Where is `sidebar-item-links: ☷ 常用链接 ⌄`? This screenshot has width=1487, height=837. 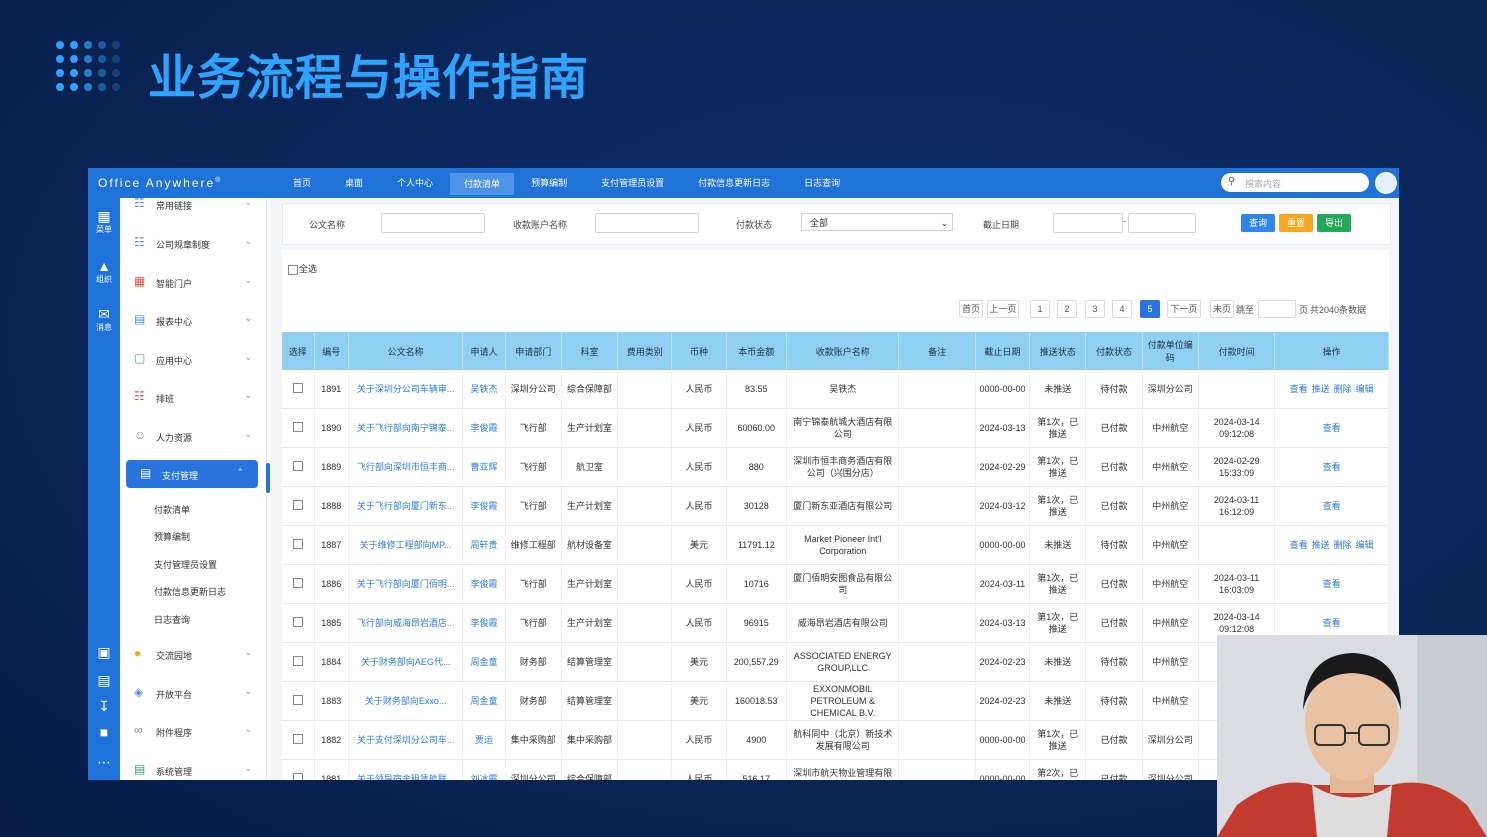
sidebar-item-links: ☷ 常用链接 ⌄ is located at coordinates (193, 204).